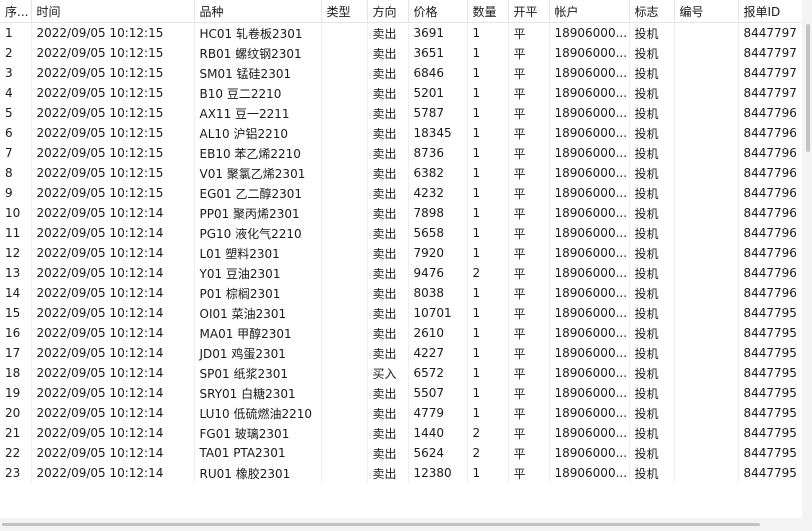  What do you see at coordinates (529, 11) in the screenshot?
I see `column-header-open-close: 开平` at bounding box center [529, 11].